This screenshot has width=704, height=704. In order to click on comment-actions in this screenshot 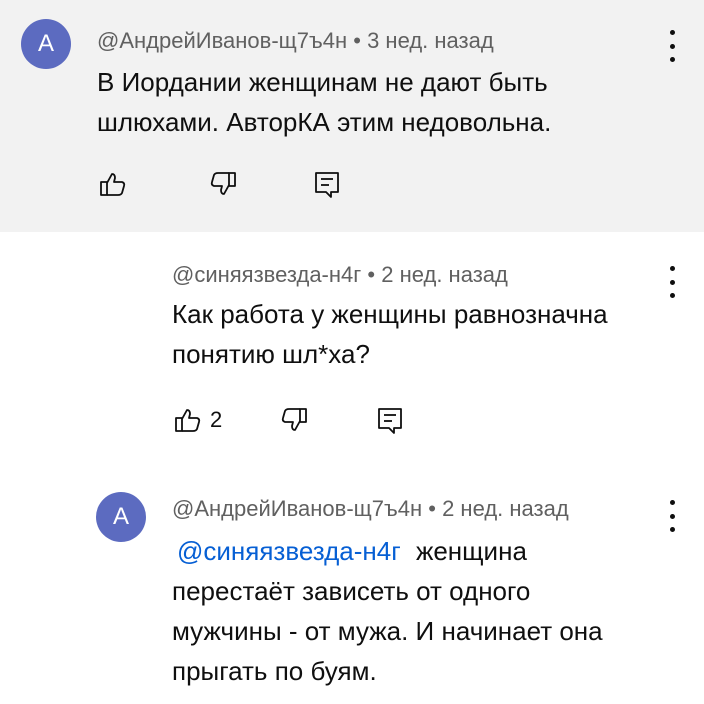, I will do `click(220, 184)`.